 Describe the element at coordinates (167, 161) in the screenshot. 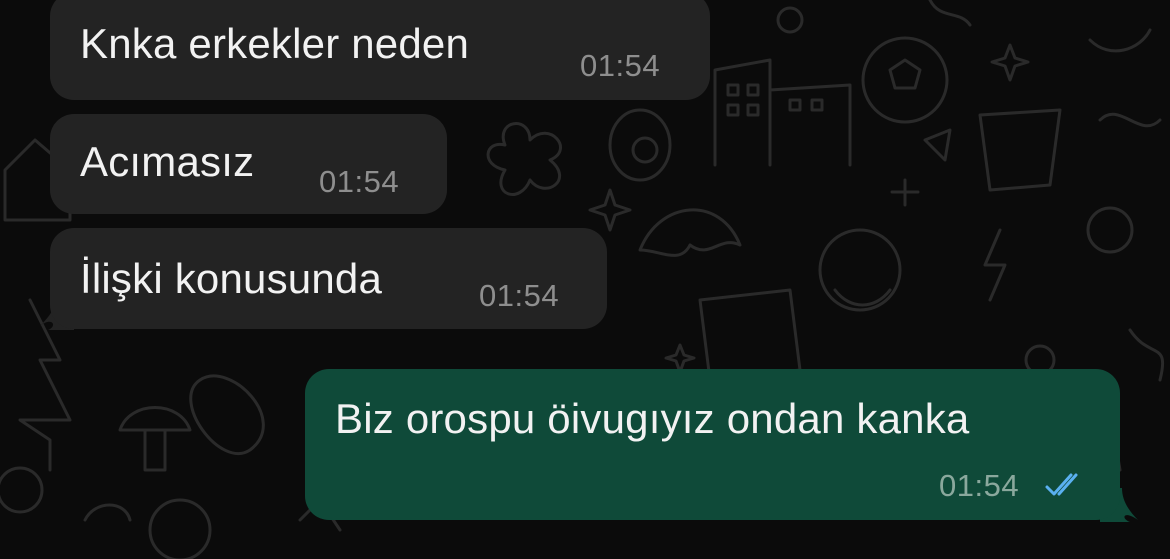

I see `message-text: Acımasız` at that location.